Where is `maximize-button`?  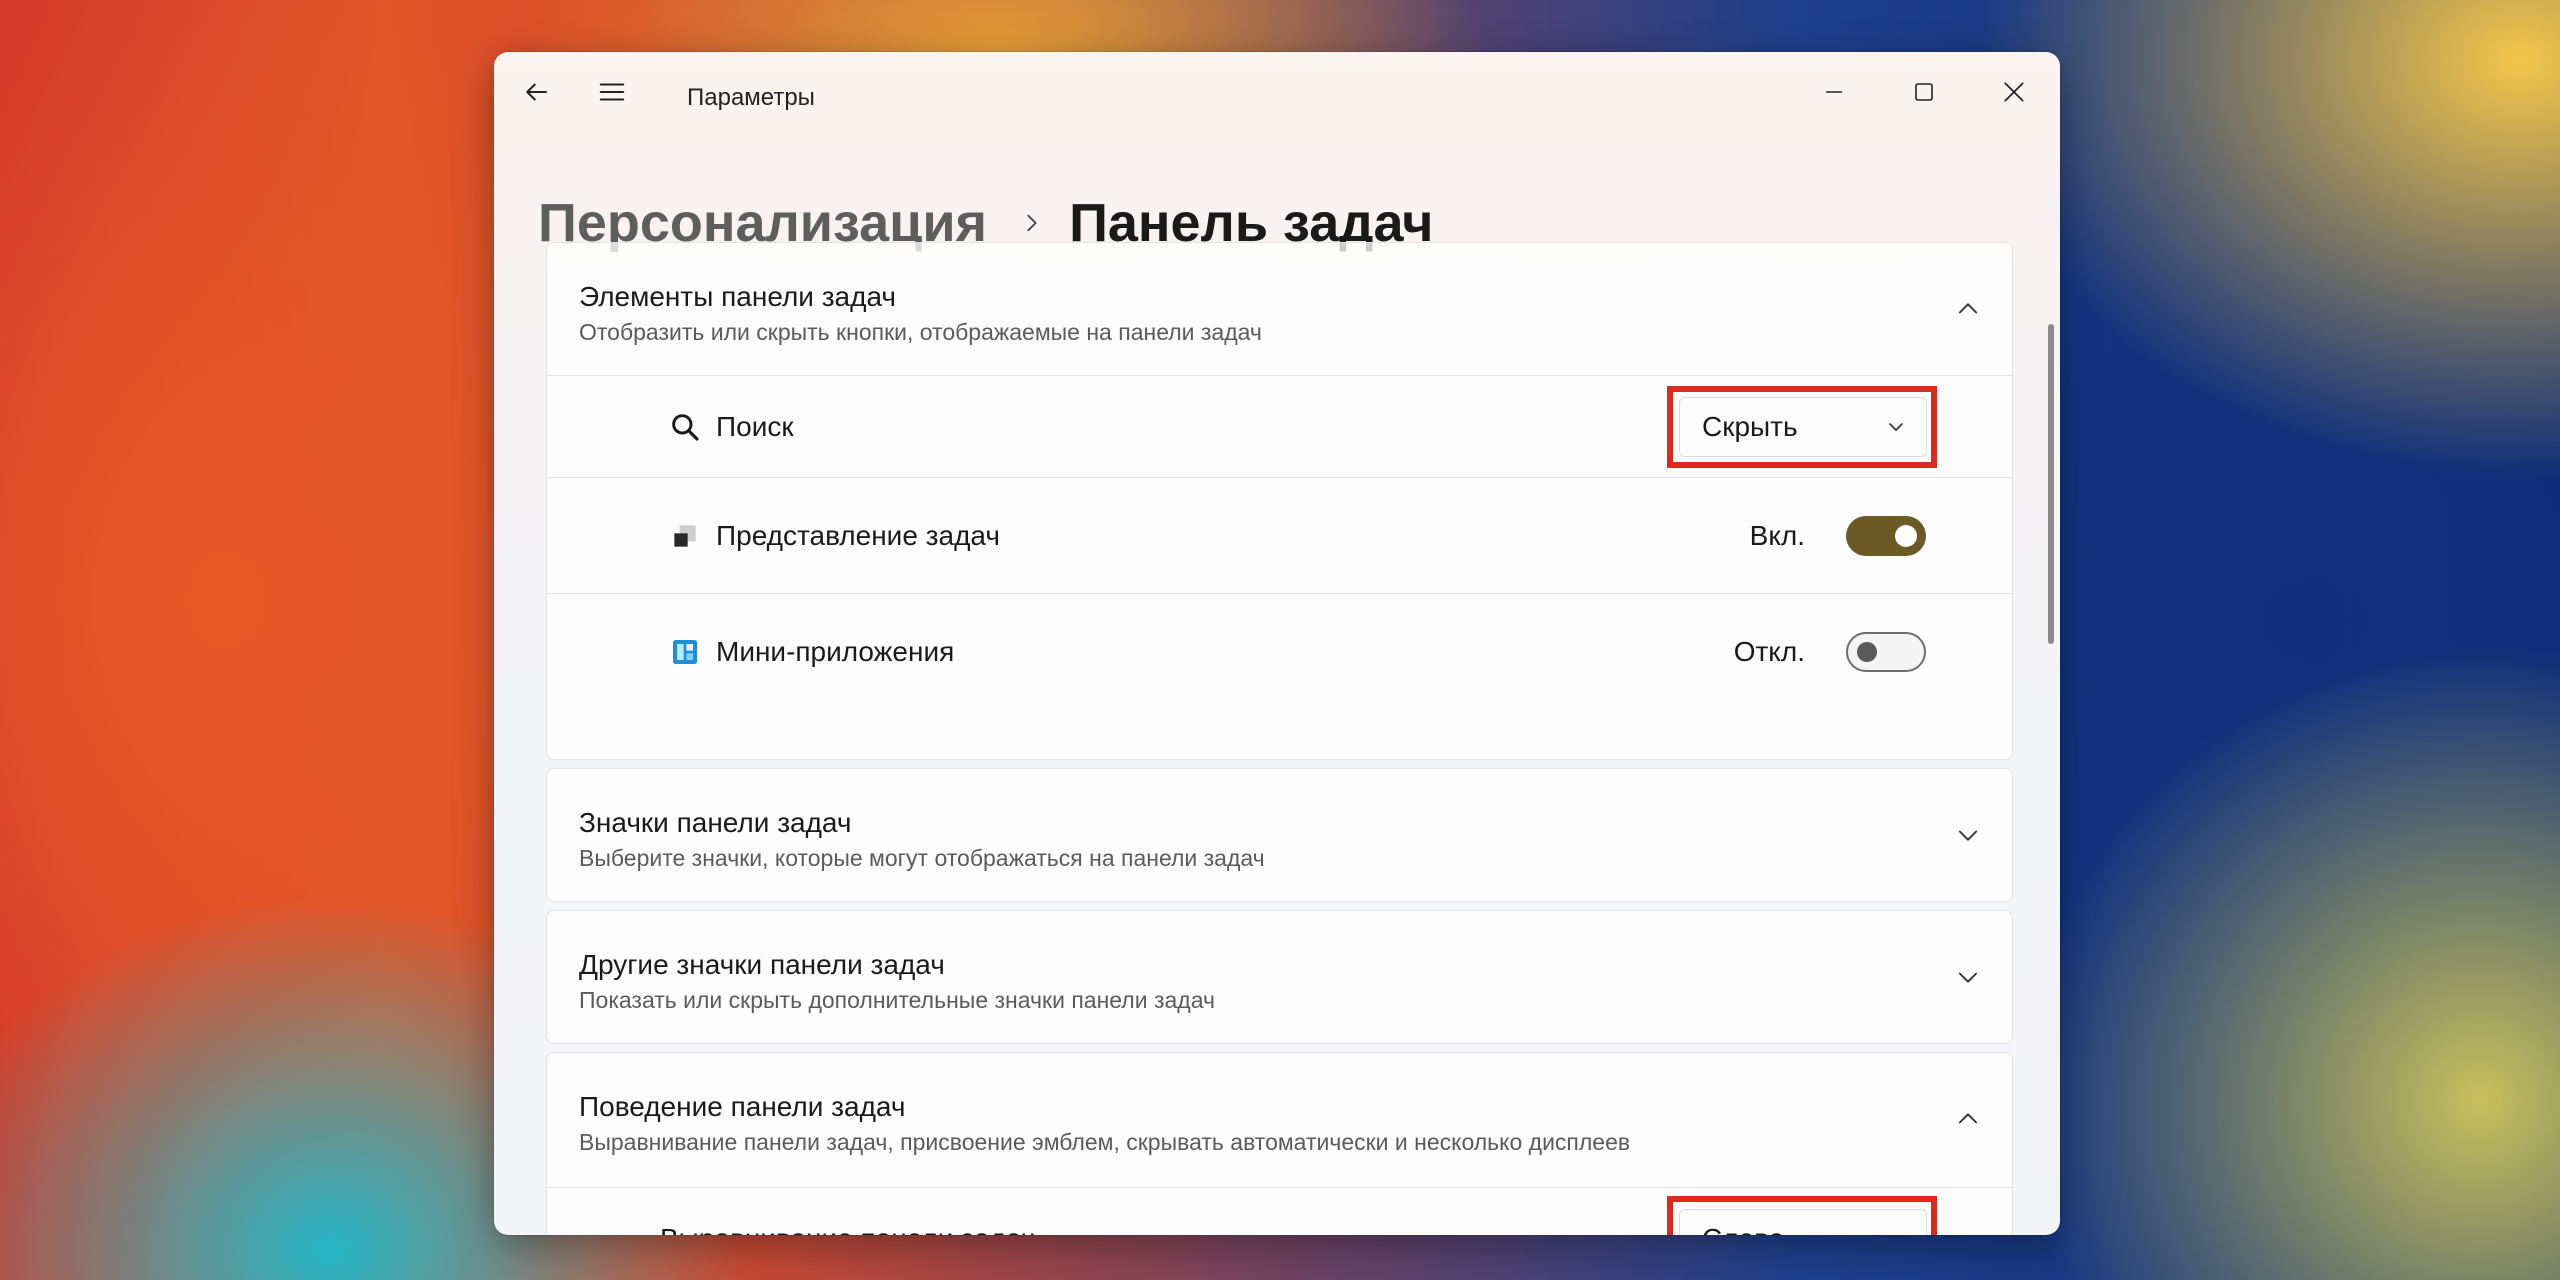
maximize-button is located at coordinates (1924, 92).